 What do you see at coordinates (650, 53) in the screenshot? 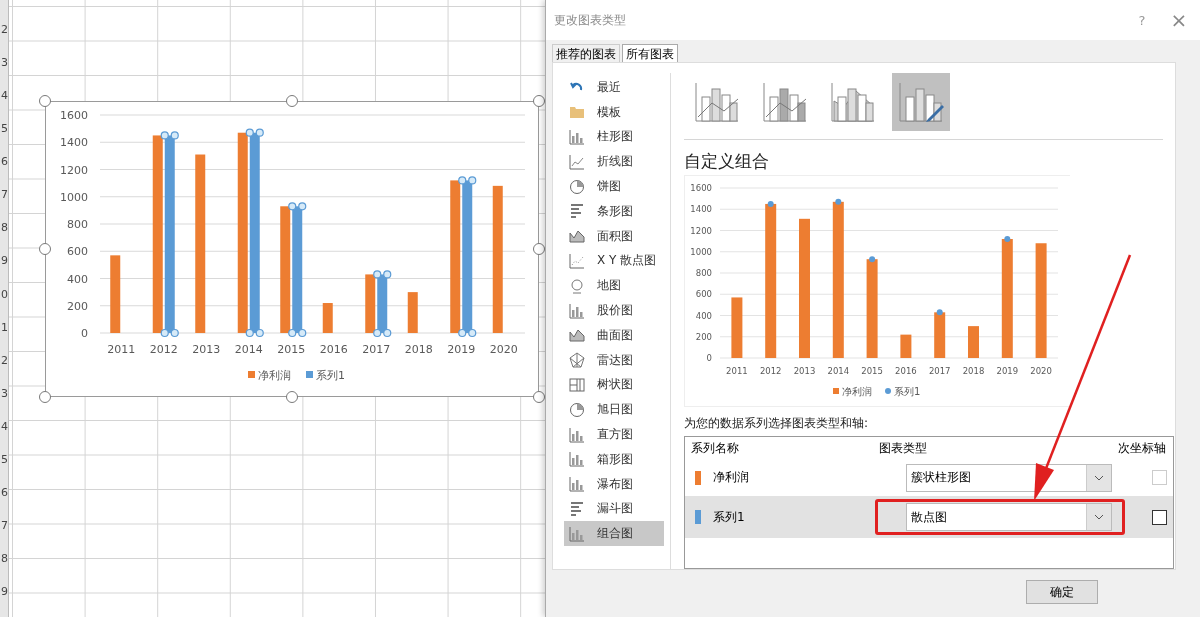
I see `tab: 所有图表` at bounding box center [650, 53].